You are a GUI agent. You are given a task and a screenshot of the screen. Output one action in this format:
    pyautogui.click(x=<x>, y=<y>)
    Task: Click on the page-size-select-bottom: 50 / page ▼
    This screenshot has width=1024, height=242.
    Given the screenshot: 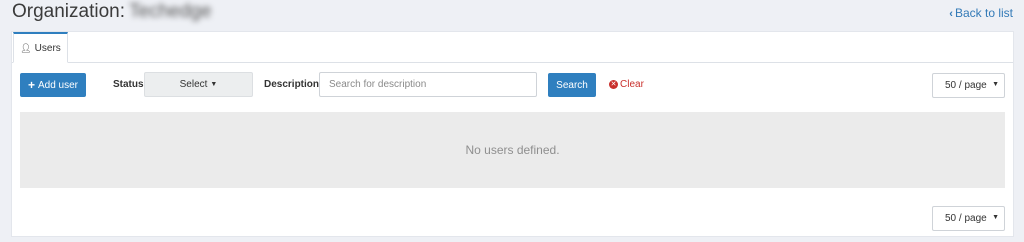 What is the action you would take?
    pyautogui.click(x=968, y=218)
    